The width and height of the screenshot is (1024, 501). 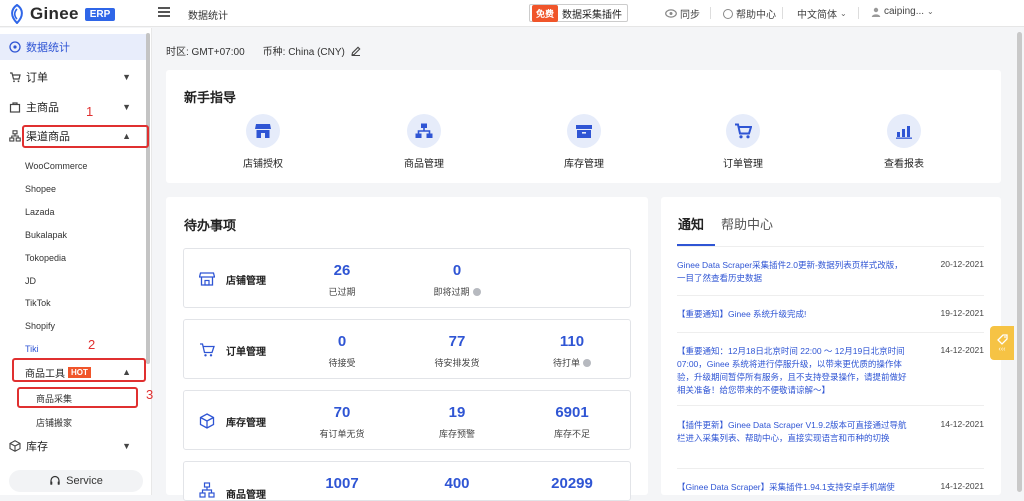 What do you see at coordinates (48, 48) in the screenshot?
I see `sidebar-item-label: 数据统计` at bounding box center [48, 48].